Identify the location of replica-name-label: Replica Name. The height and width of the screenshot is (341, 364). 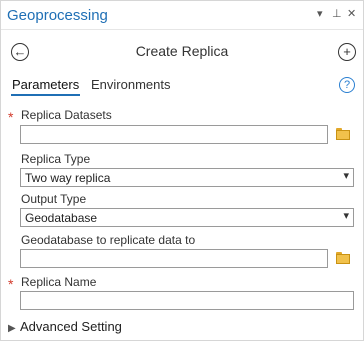
(59, 282).